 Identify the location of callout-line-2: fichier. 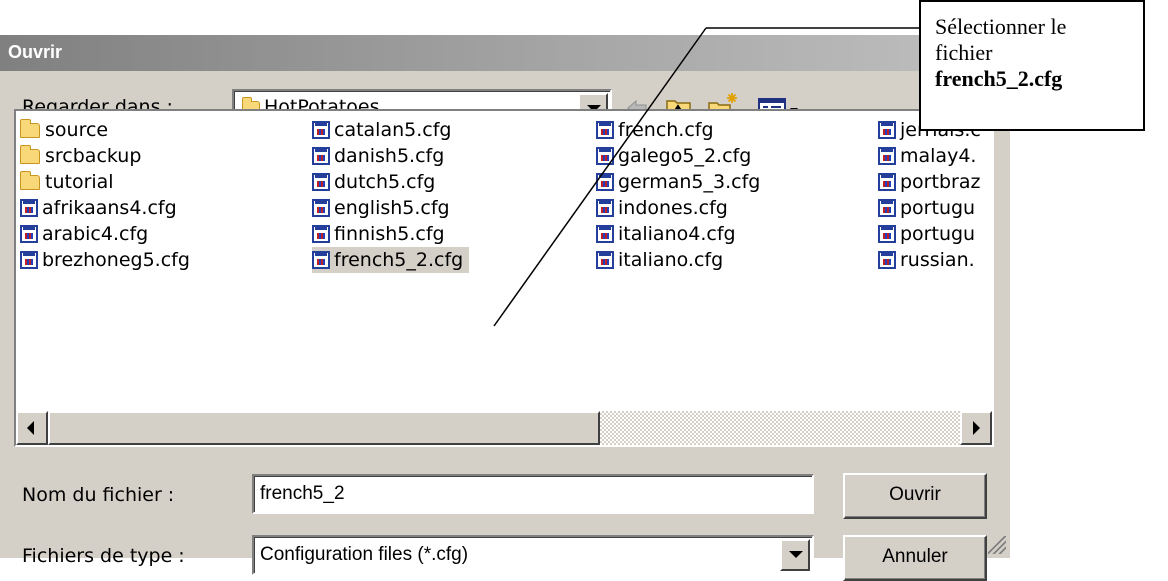
(964, 52).